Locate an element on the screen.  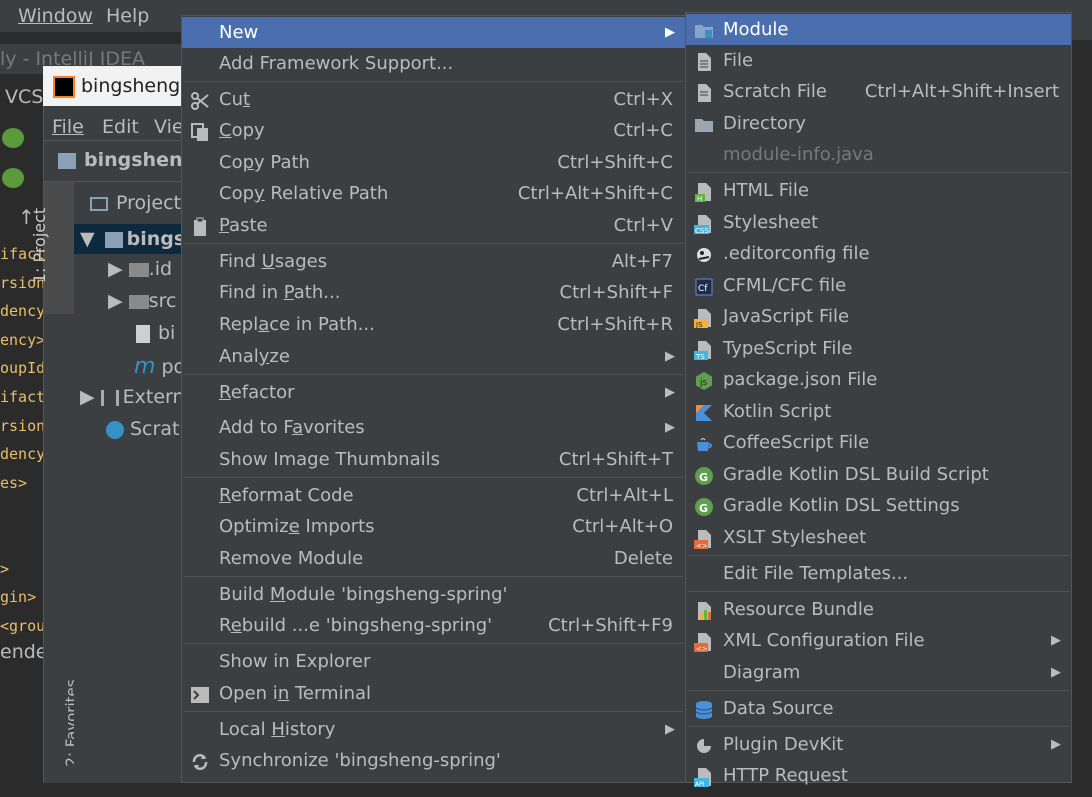
navigation-bar: bingsheng is located at coordinates (120, 161).